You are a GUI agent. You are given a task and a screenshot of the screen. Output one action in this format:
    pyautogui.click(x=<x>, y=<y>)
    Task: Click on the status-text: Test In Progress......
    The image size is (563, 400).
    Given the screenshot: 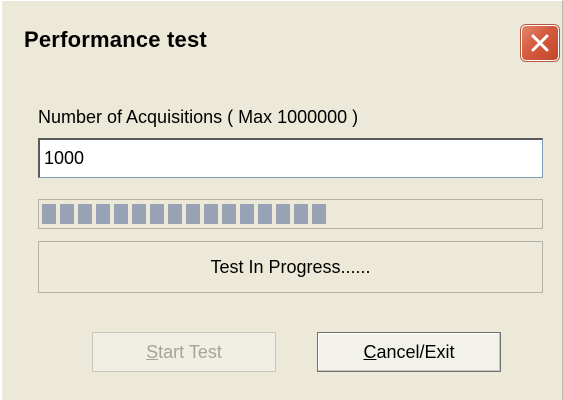 What is the action you would take?
    pyautogui.click(x=290, y=266)
    